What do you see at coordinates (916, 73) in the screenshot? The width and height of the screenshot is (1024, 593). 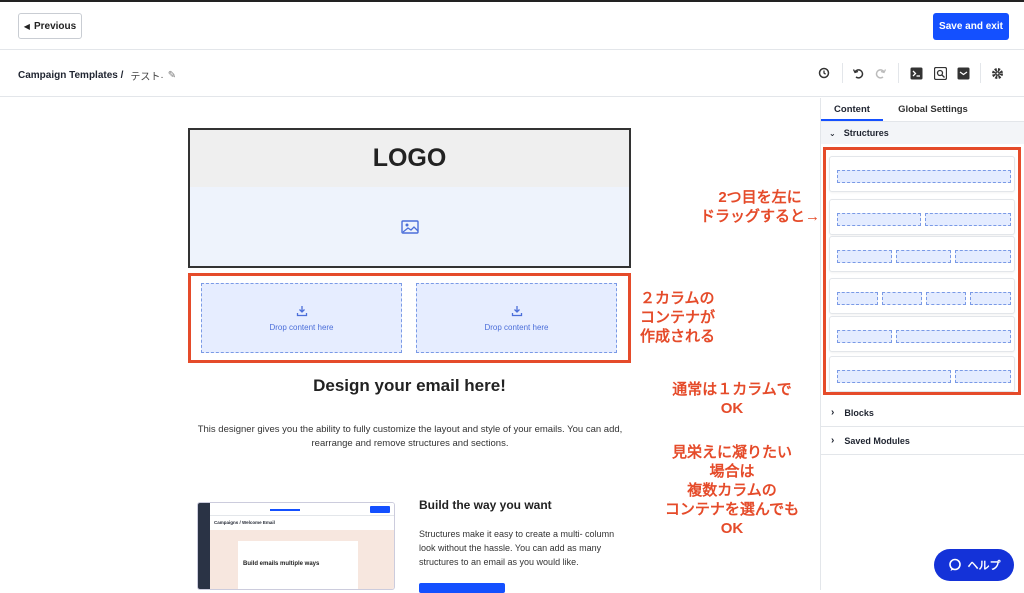 I see `code-icon` at bounding box center [916, 73].